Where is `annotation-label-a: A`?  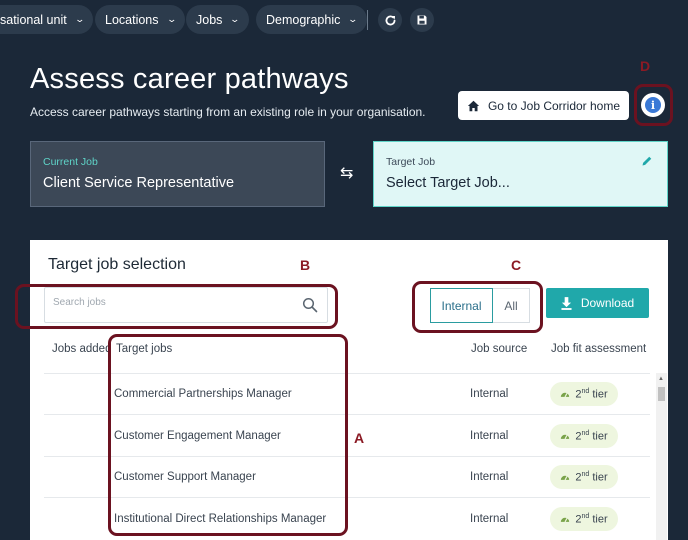 annotation-label-a: A is located at coordinates (359, 438).